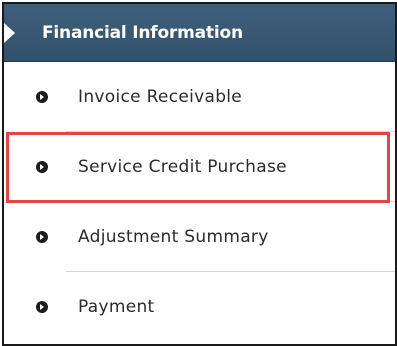 The image size is (397, 346). I want to click on menu-item-label: Service Credit Purchase, so click(182, 167).